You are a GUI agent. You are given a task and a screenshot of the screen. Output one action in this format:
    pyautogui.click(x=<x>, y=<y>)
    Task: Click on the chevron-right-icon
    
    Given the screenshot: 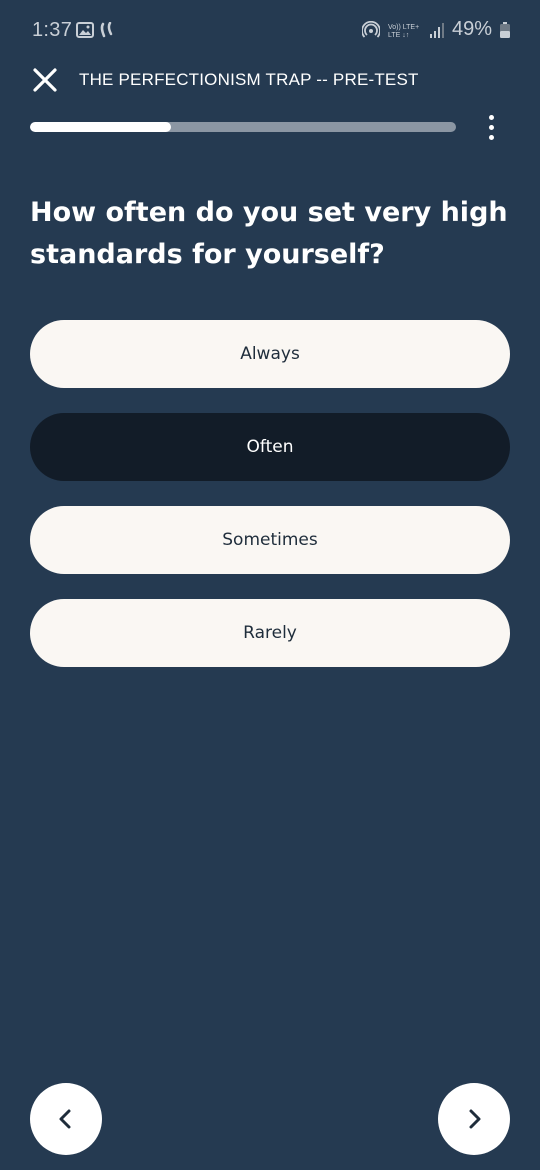 What is the action you would take?
    pyautogui.click(x=475, y=1119)
    